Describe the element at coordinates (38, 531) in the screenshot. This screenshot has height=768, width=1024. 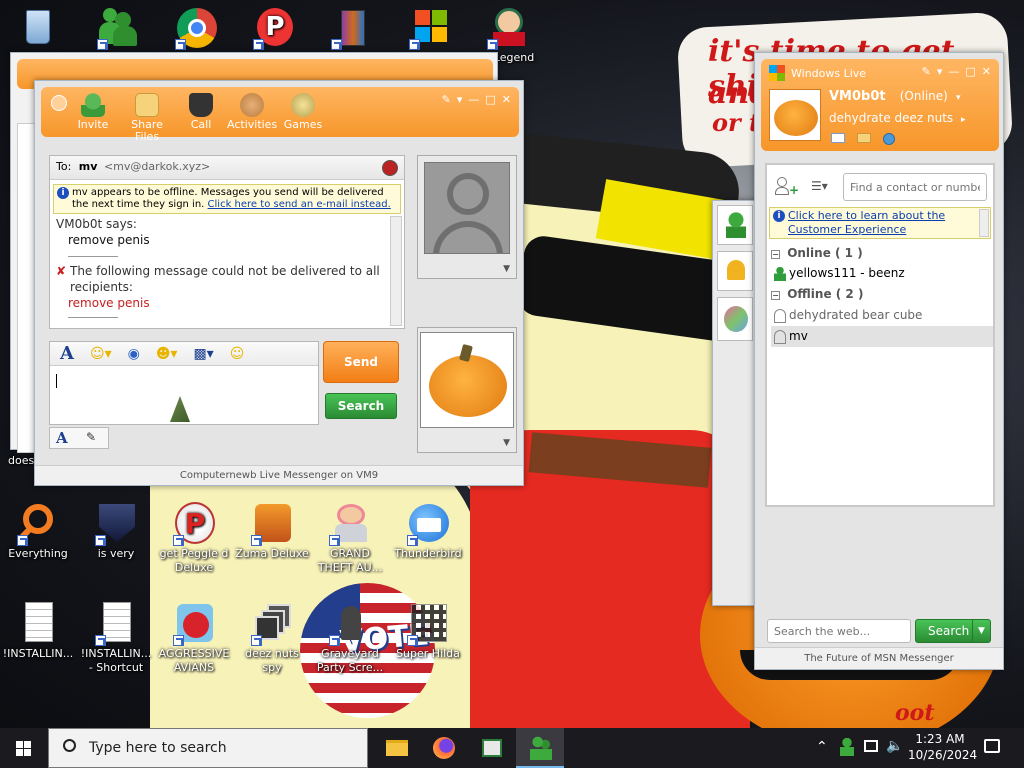
I see `desktop-icon-everything: Everything` at that location.